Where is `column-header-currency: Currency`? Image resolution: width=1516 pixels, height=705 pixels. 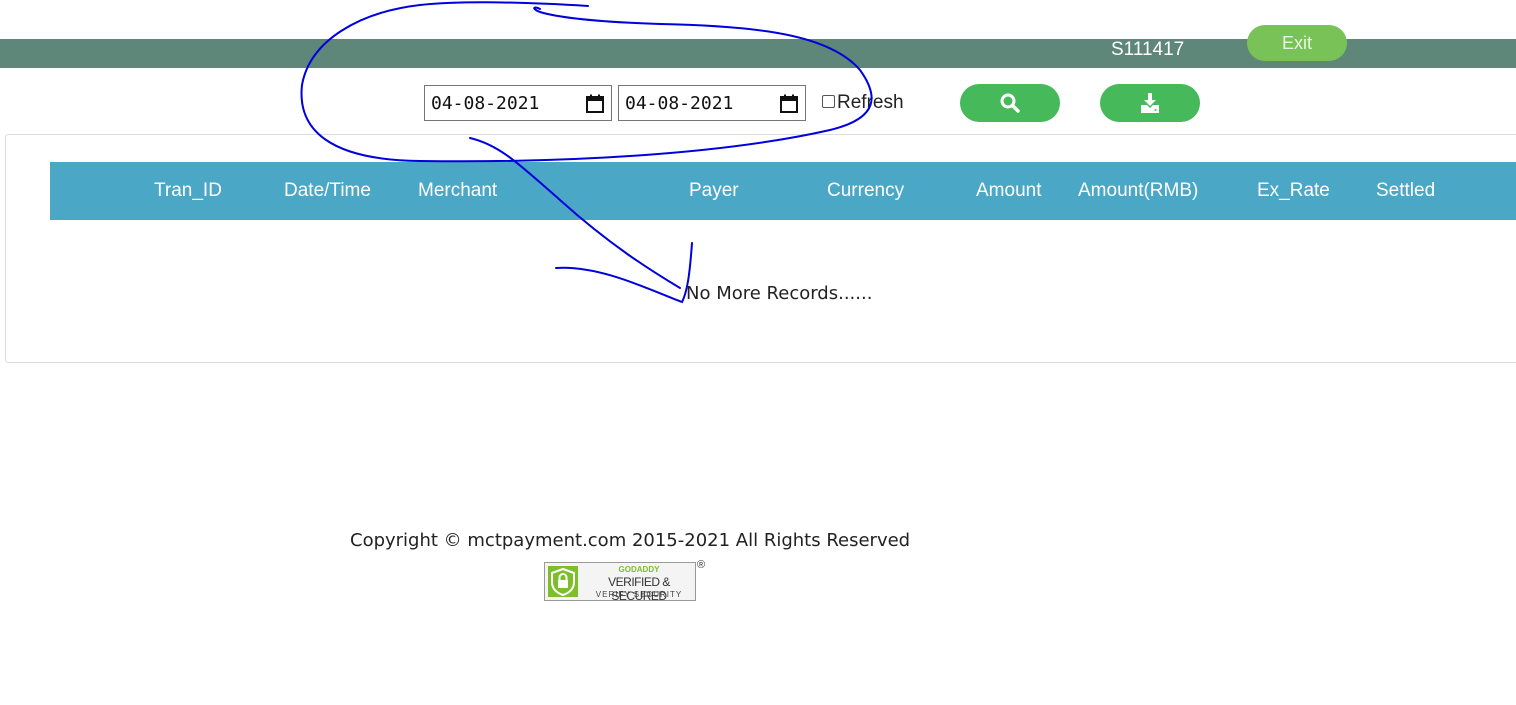
column-header-currency: Currency is located at coordinates (865, 191).